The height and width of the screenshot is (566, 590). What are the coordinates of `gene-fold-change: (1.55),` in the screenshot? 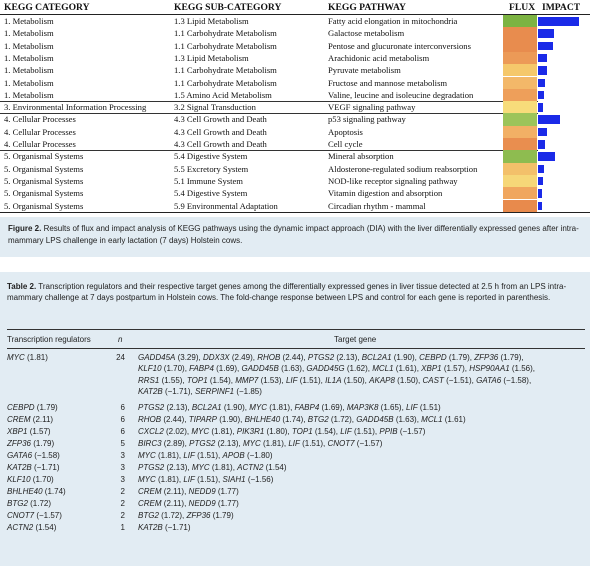 It's located at (173, 380).